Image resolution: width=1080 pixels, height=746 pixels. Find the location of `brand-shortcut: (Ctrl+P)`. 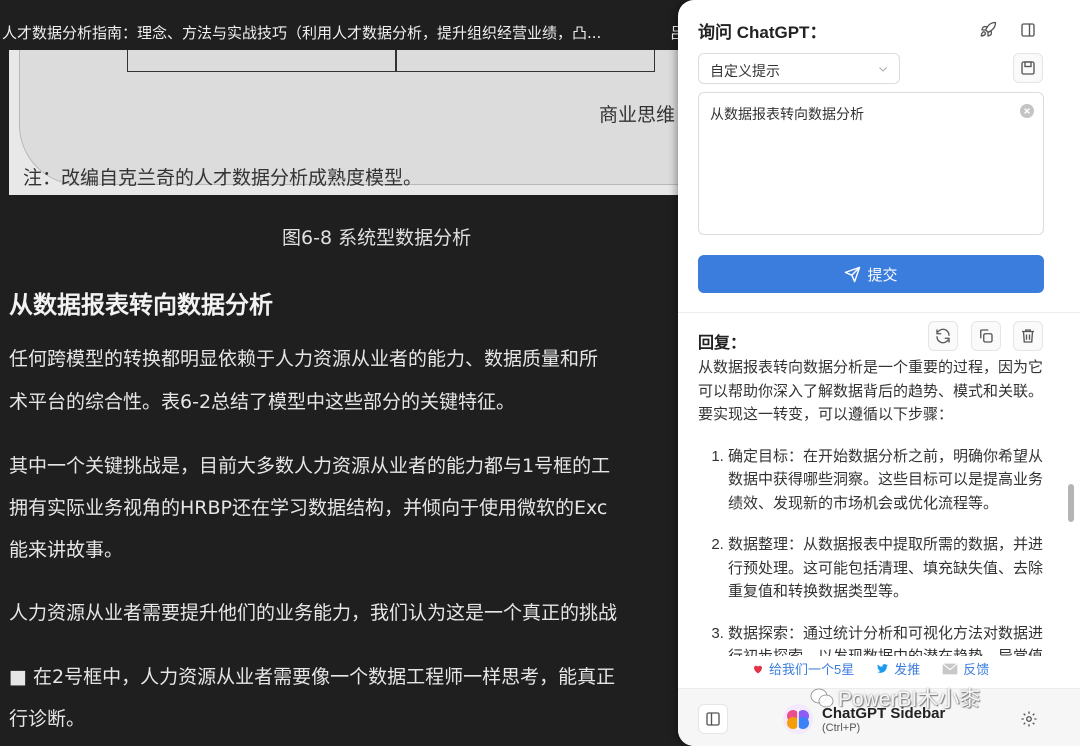

brand-shortcut: (Ctrl+P) is located at coordinates (841, 727).